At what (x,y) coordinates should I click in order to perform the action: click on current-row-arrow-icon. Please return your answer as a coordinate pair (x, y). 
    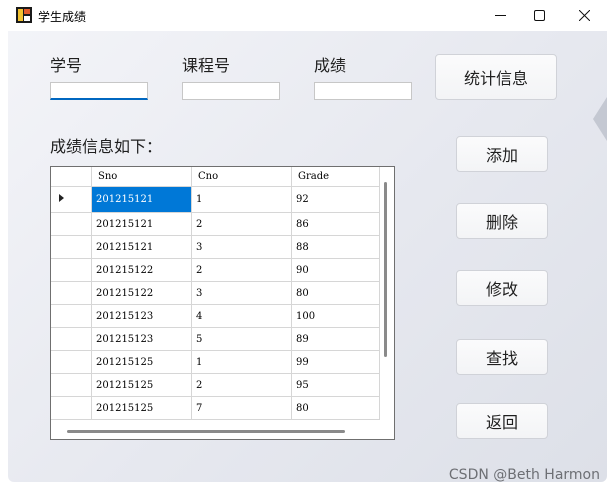
    Looking at the image, I should click on (61, 198).